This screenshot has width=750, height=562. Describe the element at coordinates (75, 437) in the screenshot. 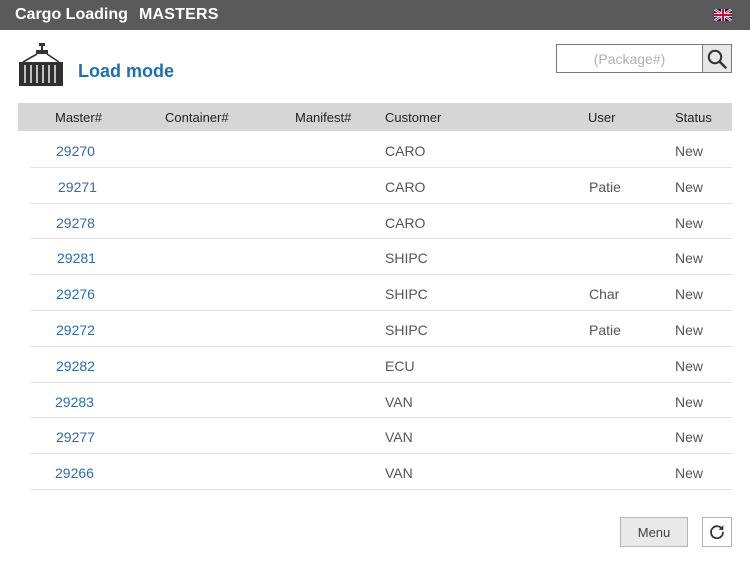

I see `master-number-link: 29277` at that location.